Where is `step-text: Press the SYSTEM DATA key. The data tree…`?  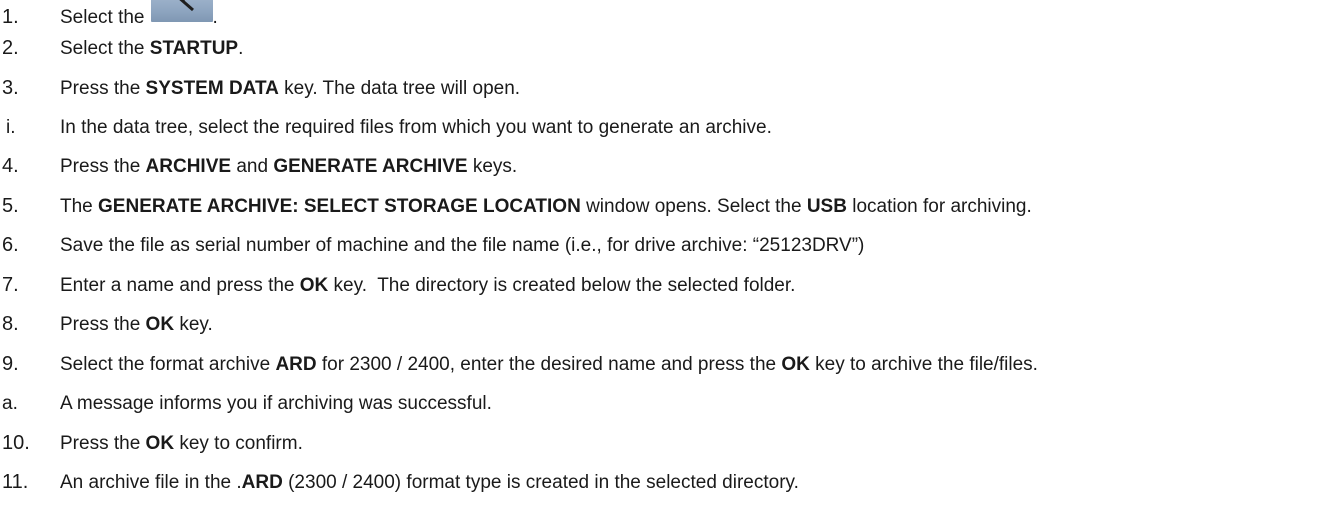
step-text: Press the SYSTEM DATA key. The data tree… is located at coordinates (290, 88).